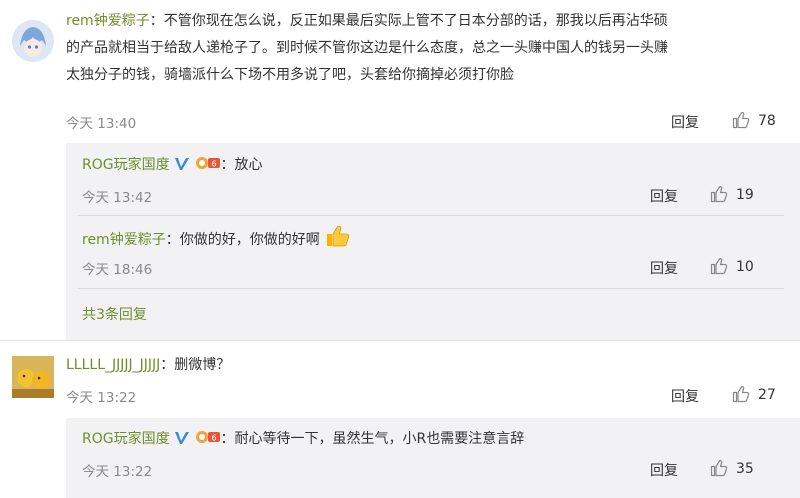  Describe the element at coordinates (745, 195) in the screenshot. I see `like-count: 19` at that location.